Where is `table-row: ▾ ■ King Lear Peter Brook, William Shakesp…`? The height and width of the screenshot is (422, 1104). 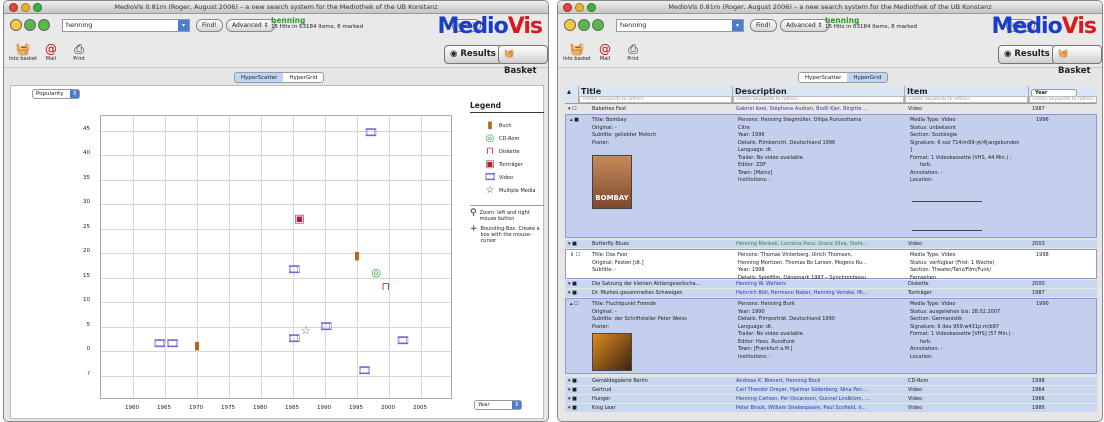 table-row: ▾ ■ King Lear Peter Brook, William Shakesp… is located at coordinates (831, 408).